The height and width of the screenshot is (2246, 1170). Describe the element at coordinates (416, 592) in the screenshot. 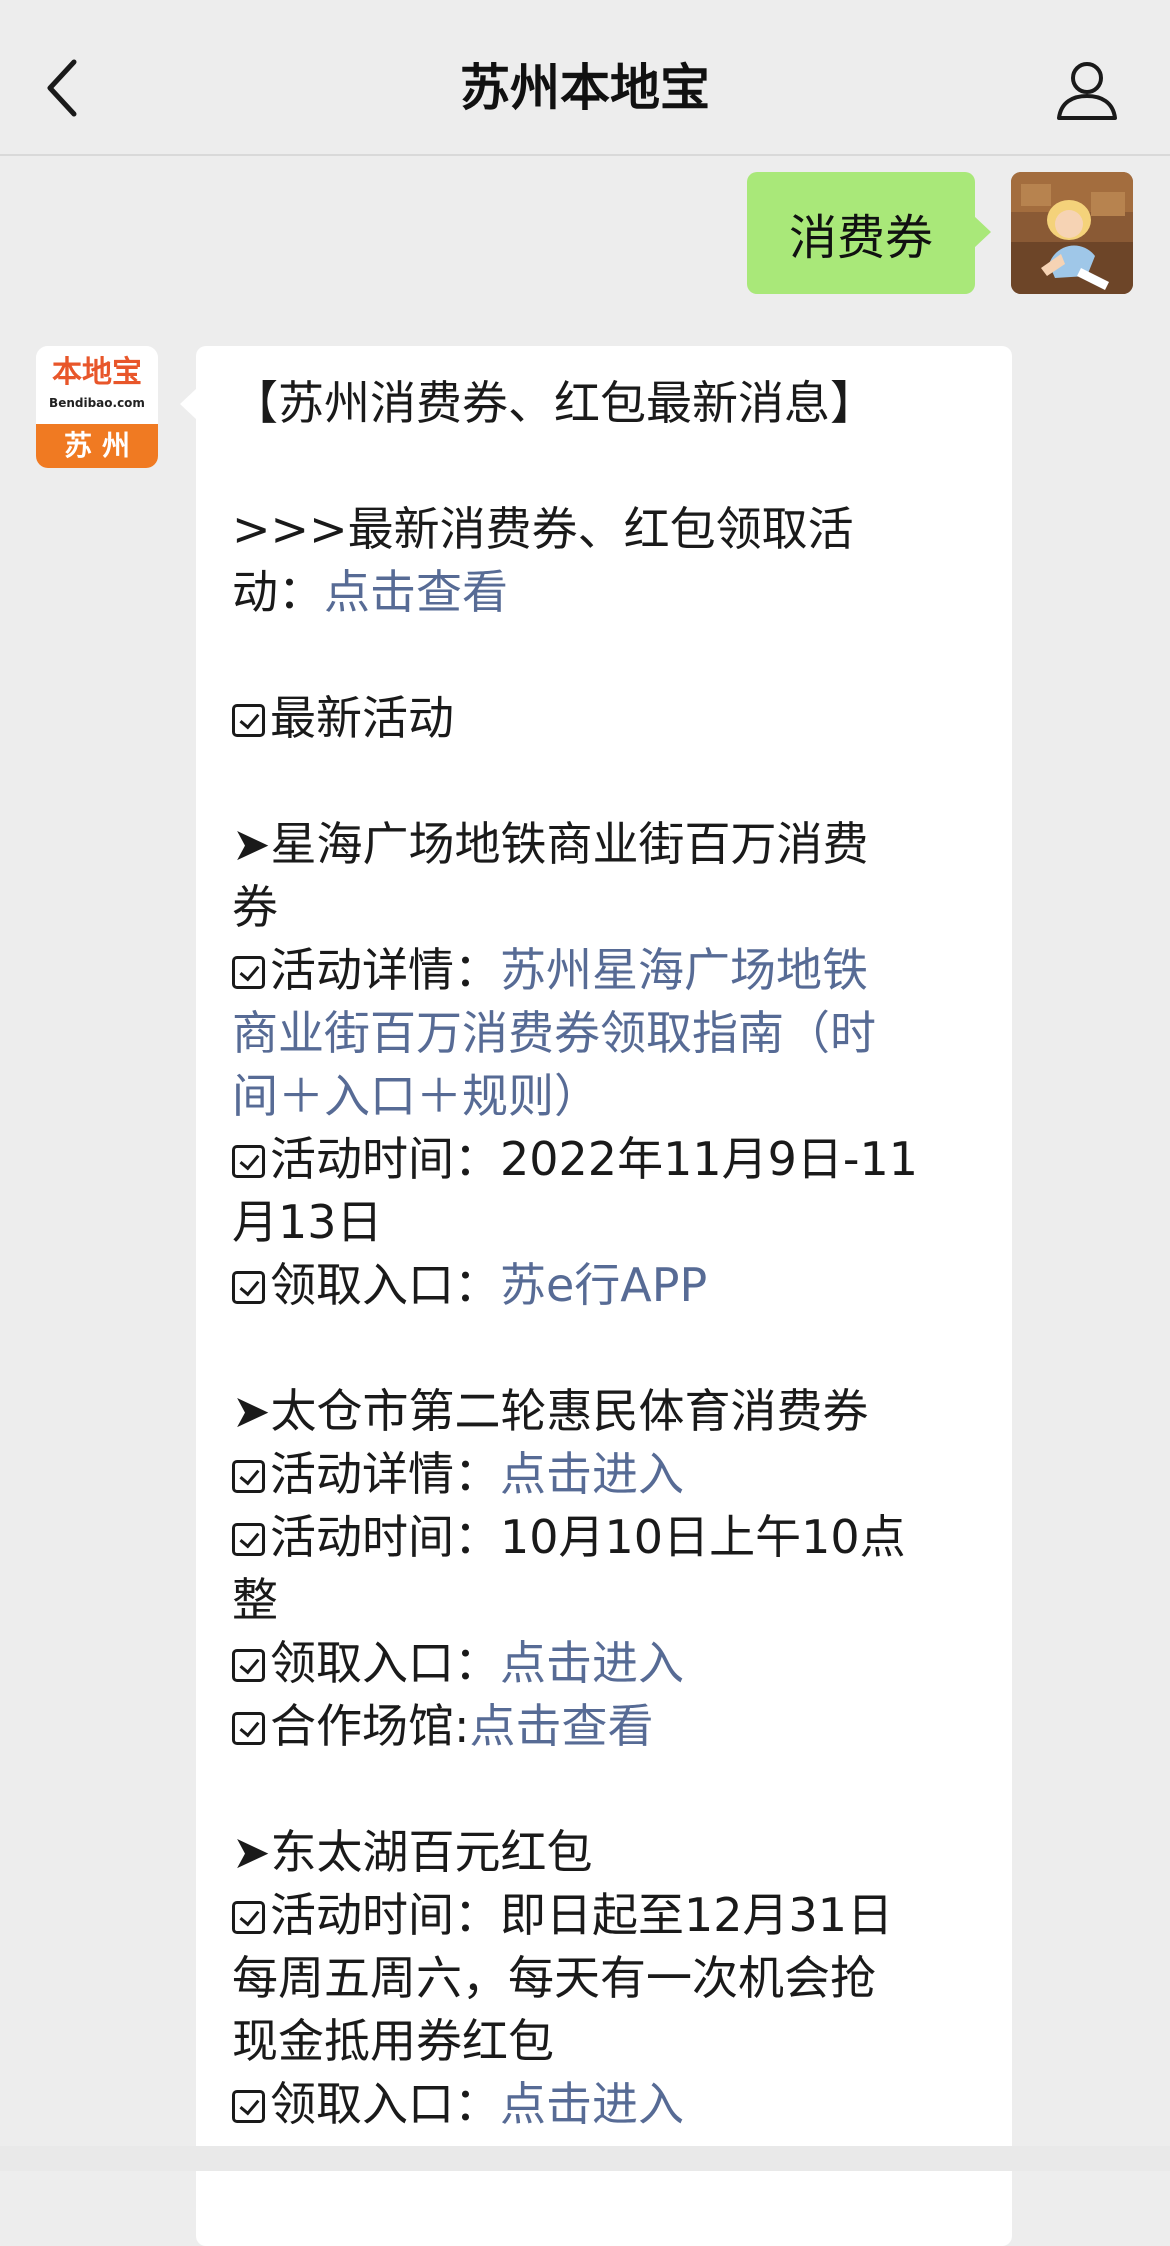

I see `latest-activities-link: 点击查看` at that location.